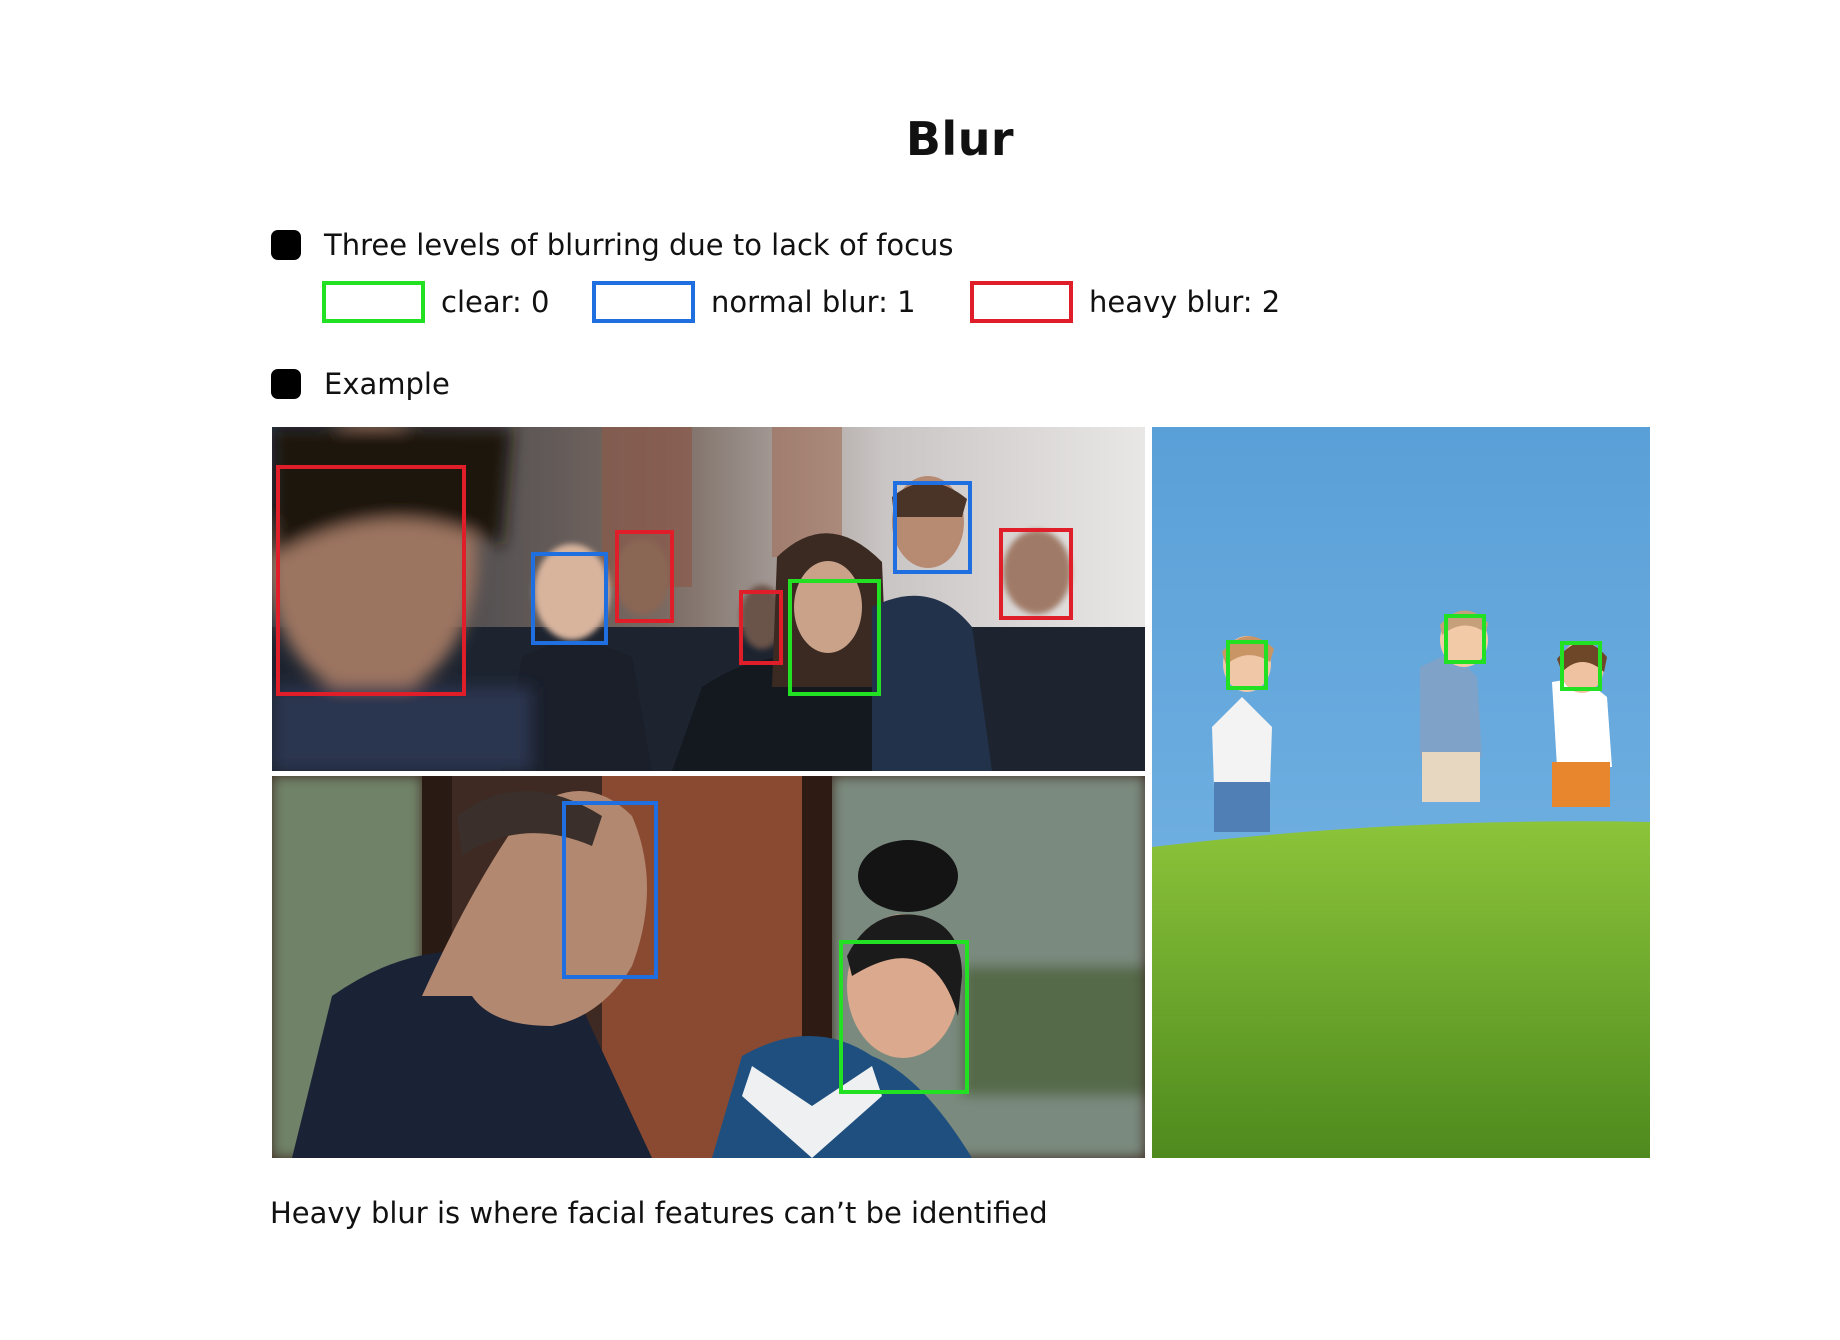 The width and height of the screenshot is (1840, 1340). What do you see at coordinates (1021, 302) in the screenshot?
I see `legend-swatch-heavy` at bounding box center [1021, 302].